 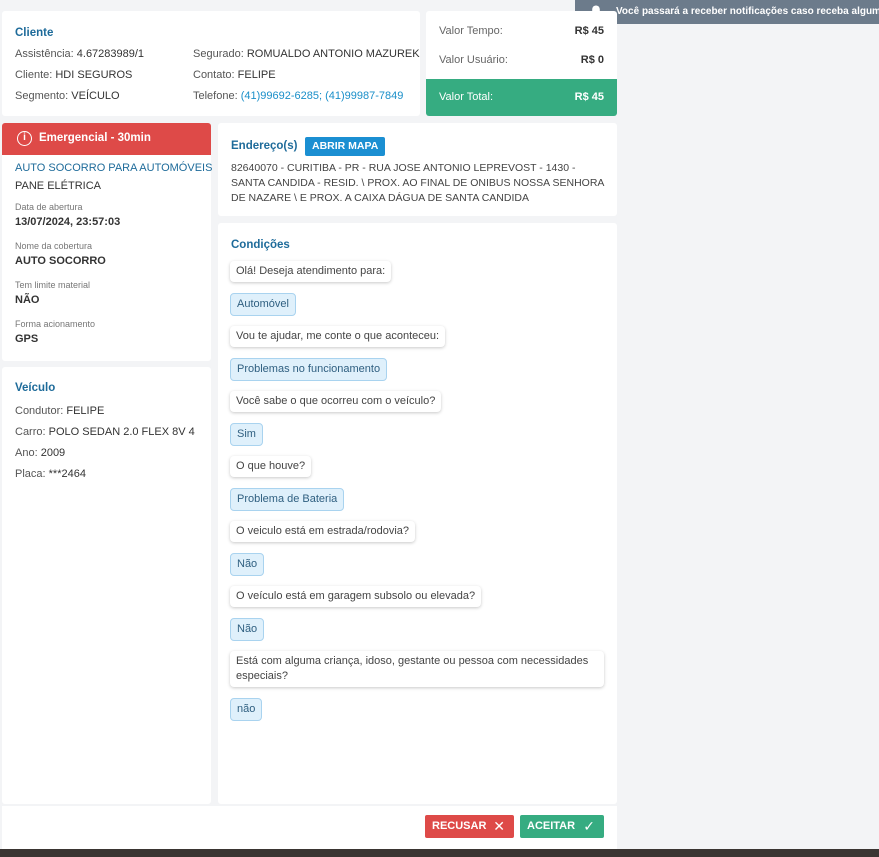 What do you see at coordinates (271, 466) in the screenshot?
I see `chat-question: O que houve?` at bounding box center [271, 466].